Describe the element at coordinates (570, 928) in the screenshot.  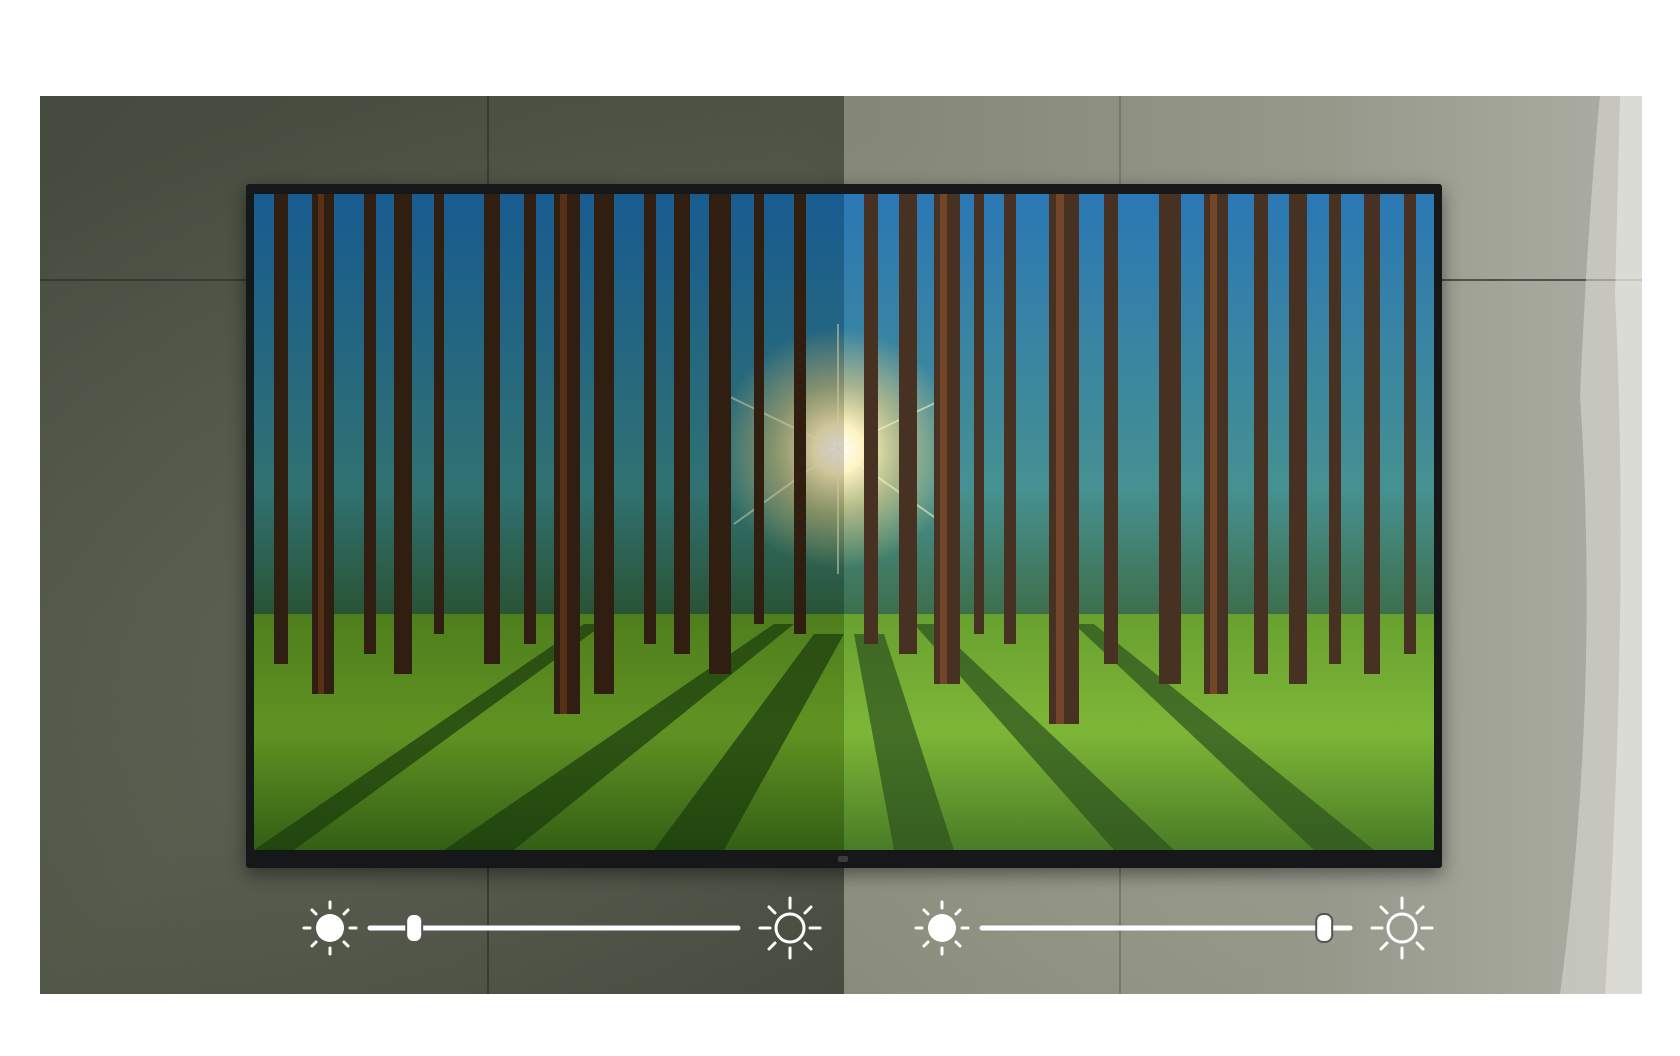
I see `brightness-control-dim` at that location.